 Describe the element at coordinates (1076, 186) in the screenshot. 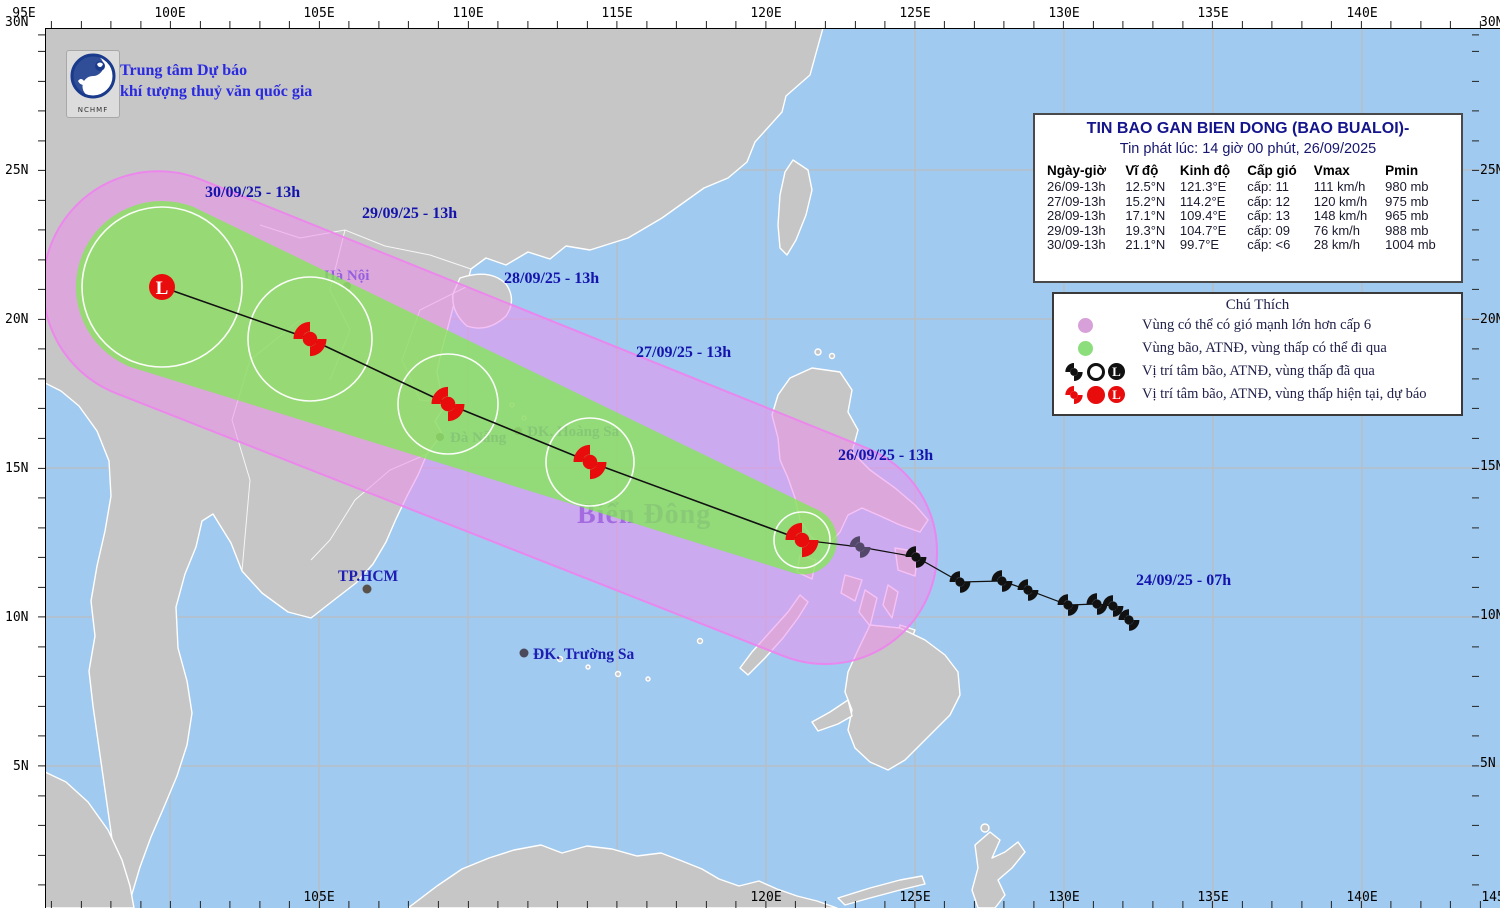

I see `cell: 26/09-13h` at that location.